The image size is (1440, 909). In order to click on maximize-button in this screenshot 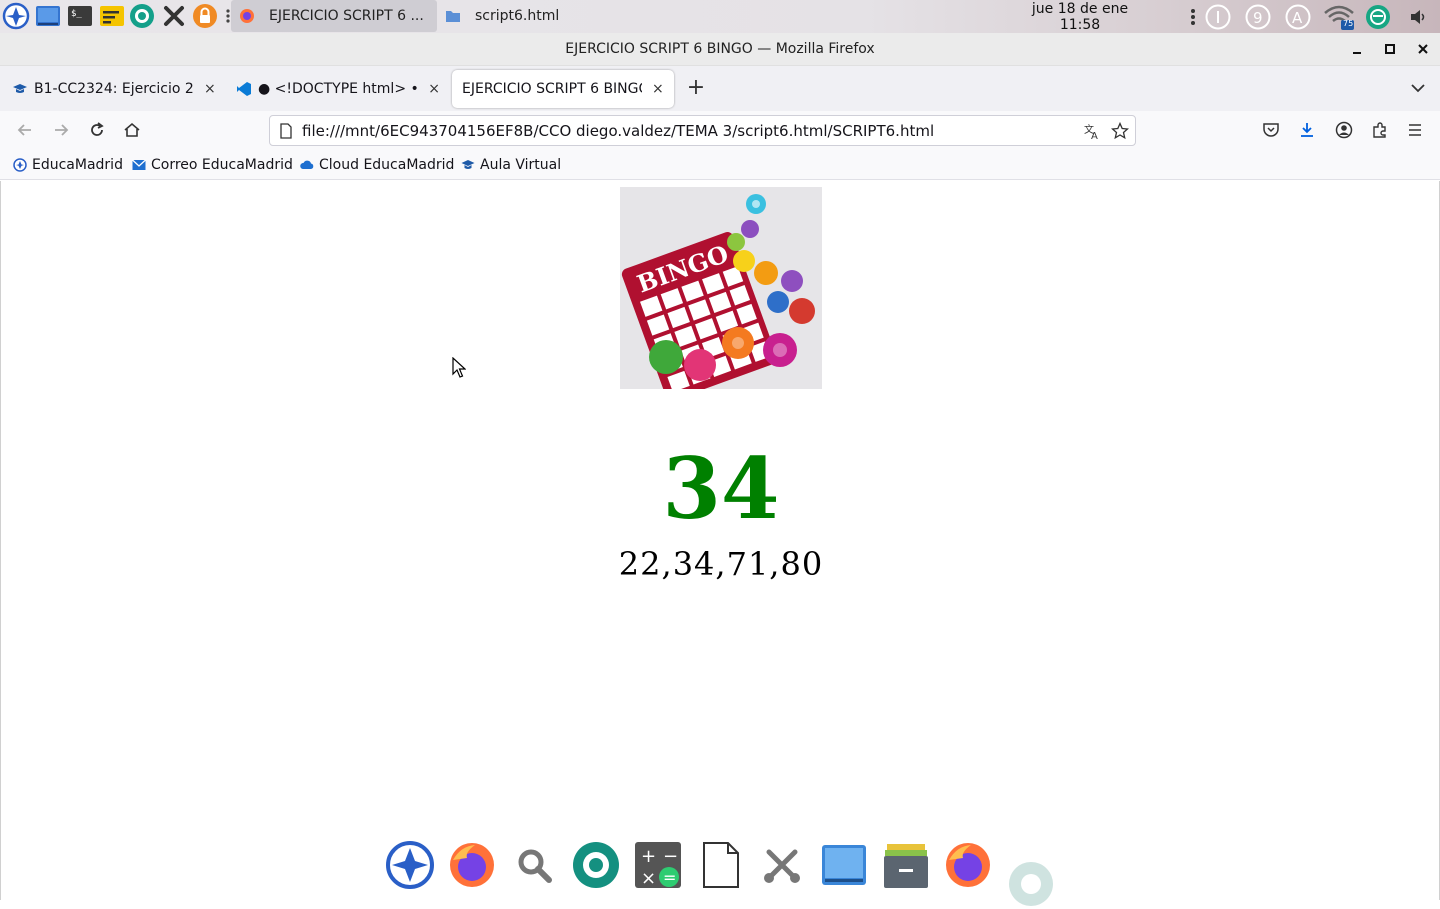, I will do `click(1390, 49)`.